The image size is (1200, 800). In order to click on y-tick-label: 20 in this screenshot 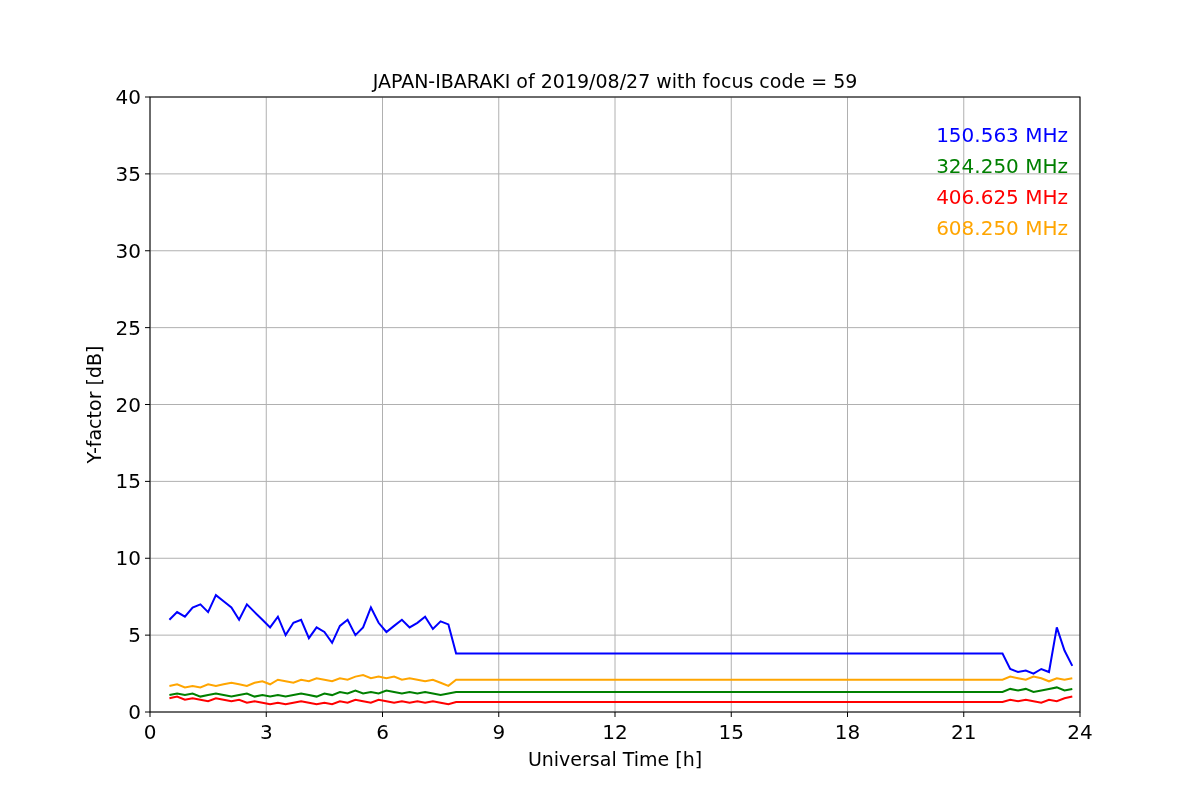, I will do `click(128, 404)`.